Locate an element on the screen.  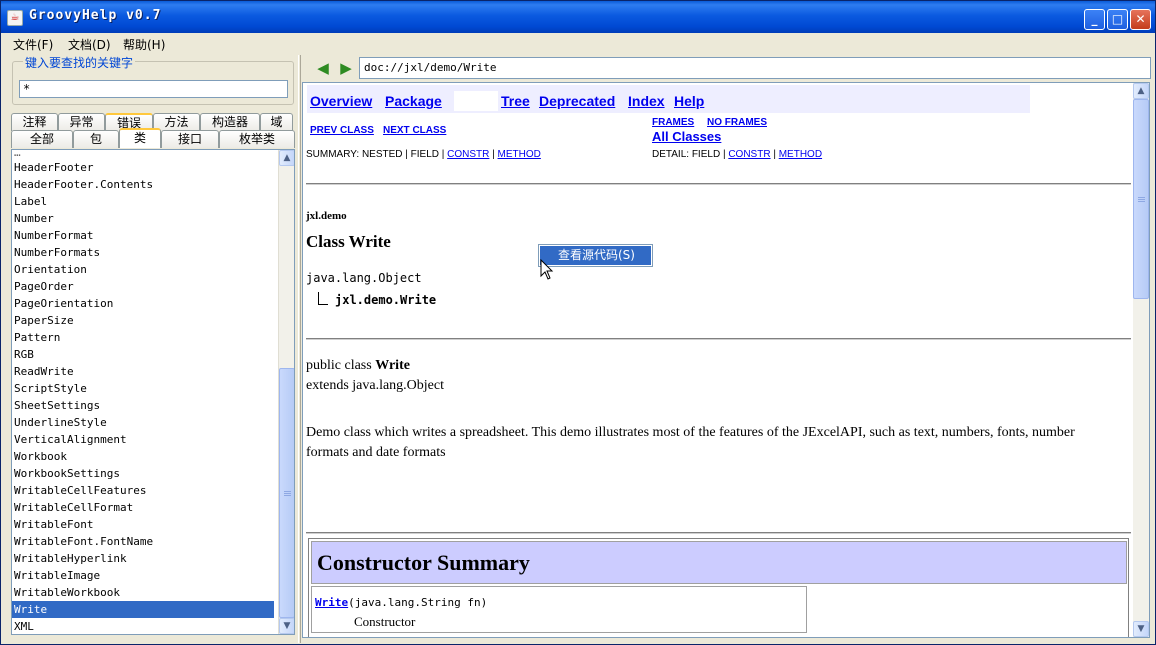
list-item: Workbook is located at coordinates (143, 456).